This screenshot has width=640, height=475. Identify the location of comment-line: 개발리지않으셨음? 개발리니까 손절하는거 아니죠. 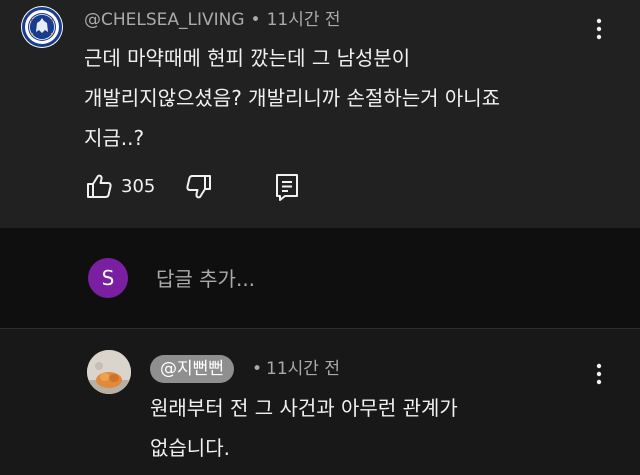
(292, 98).